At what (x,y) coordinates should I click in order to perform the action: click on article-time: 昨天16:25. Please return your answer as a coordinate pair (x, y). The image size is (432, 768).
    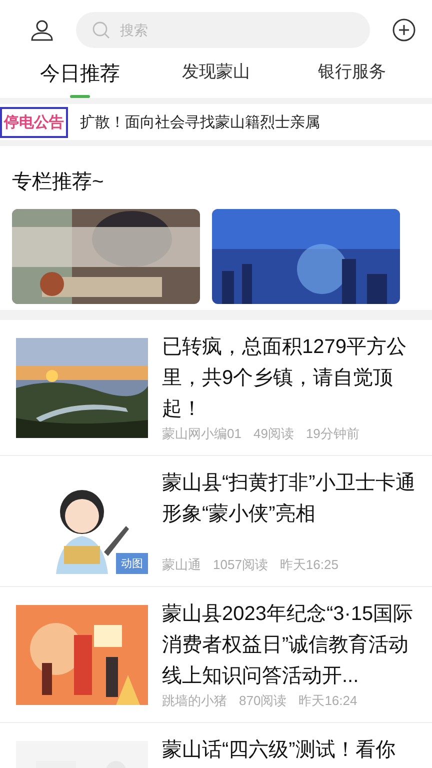
    Looking at the image, I should click on (309, 565).